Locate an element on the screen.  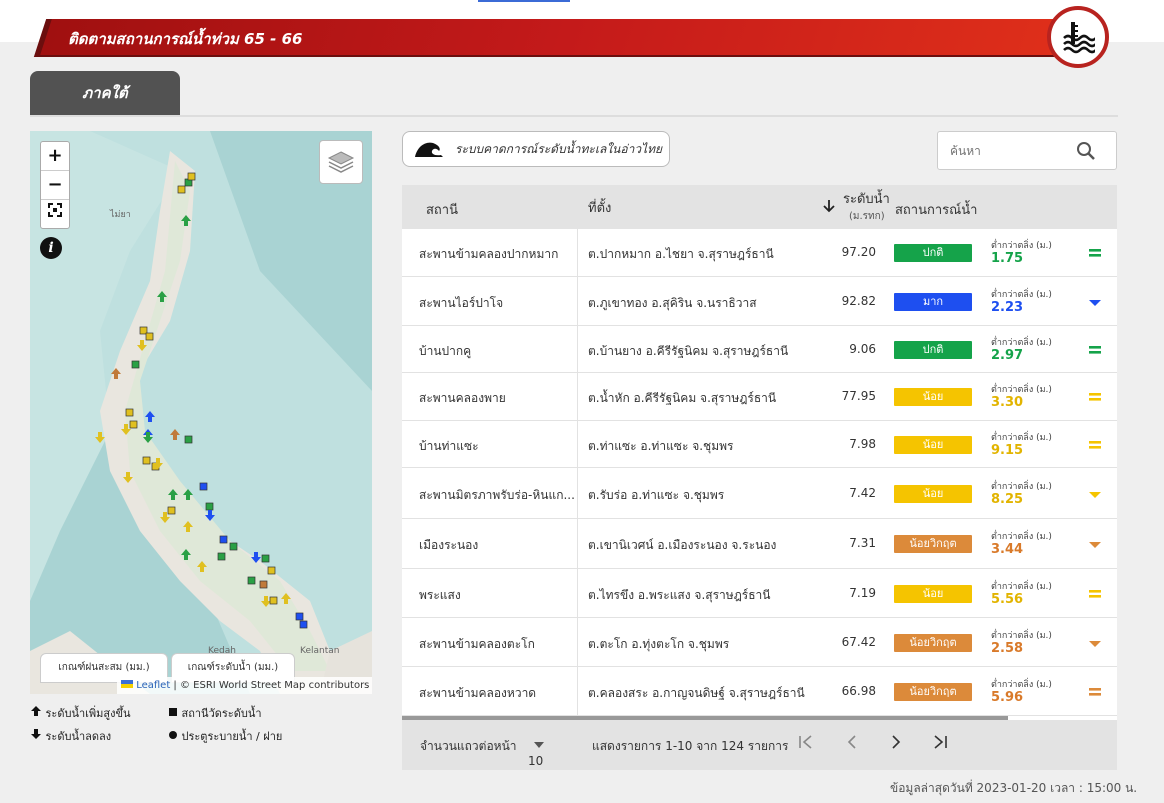
bank-diff-value: 3.30 is located at coordinates (1007, 402).